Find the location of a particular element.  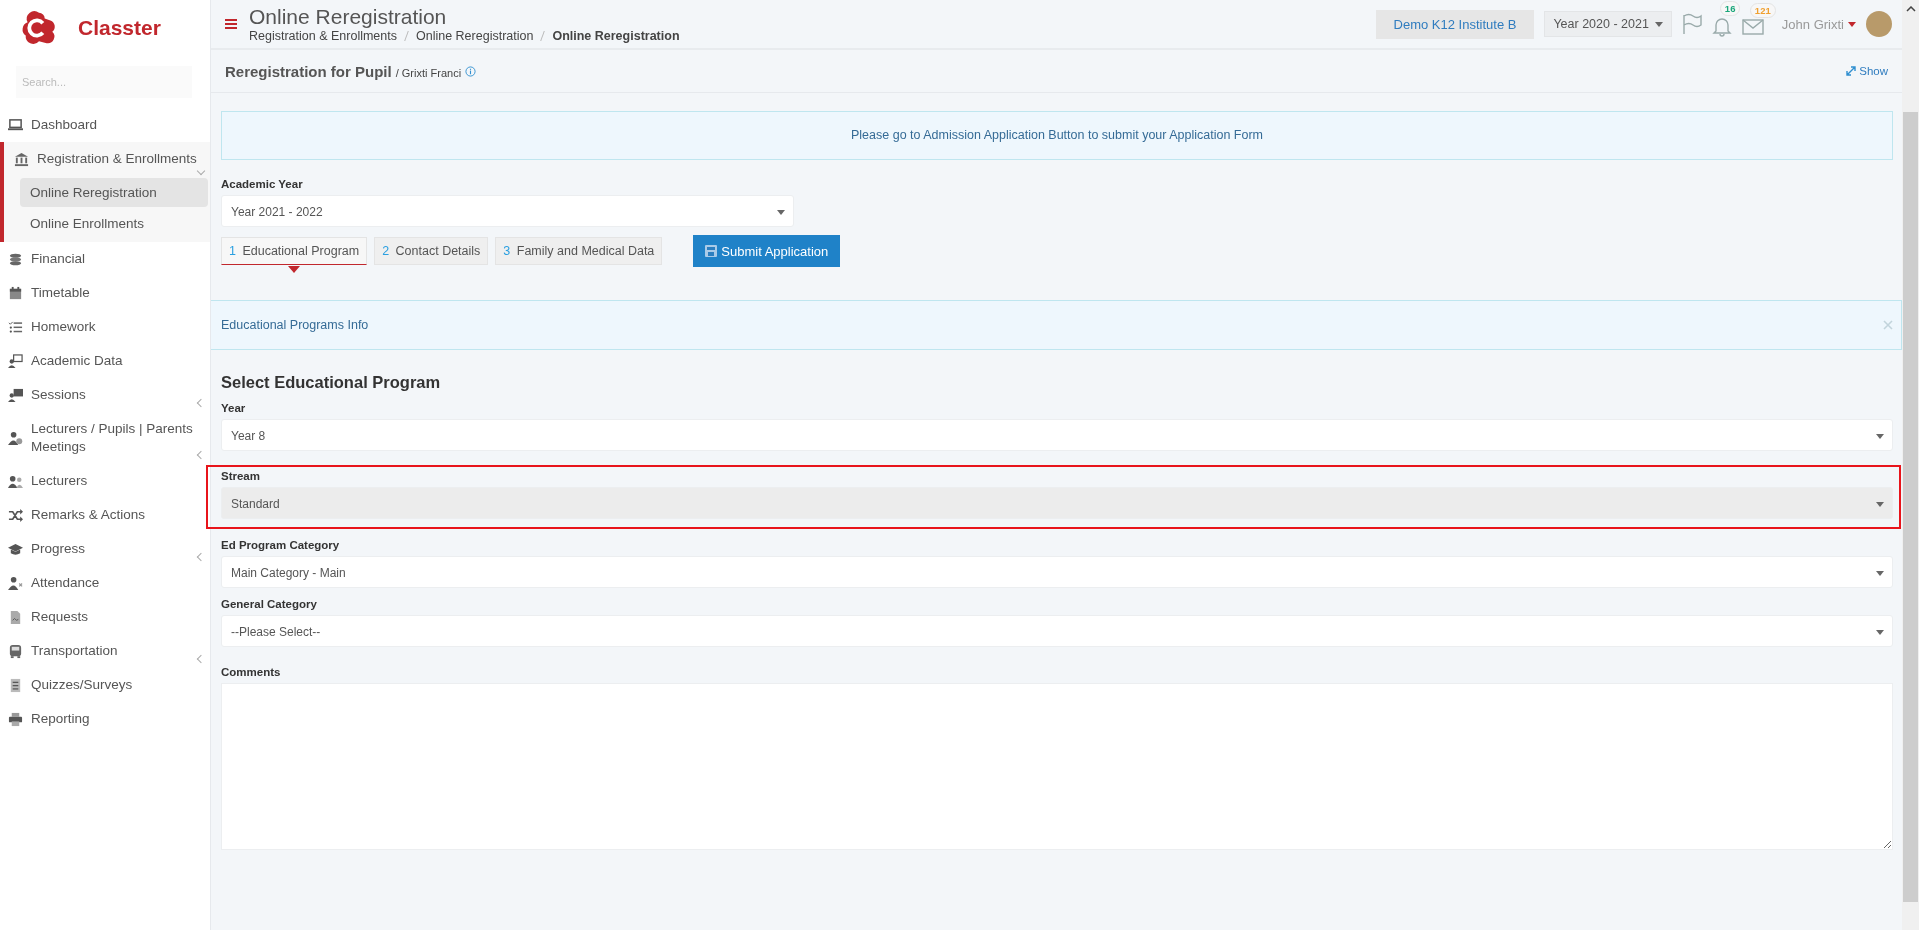

panel-title: Reregistration for Pupil is located at coordinates (308, 71).